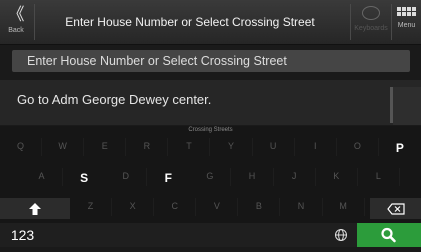 The image size is (421, 252). I want to click on key-u: U, so click(274, 147).